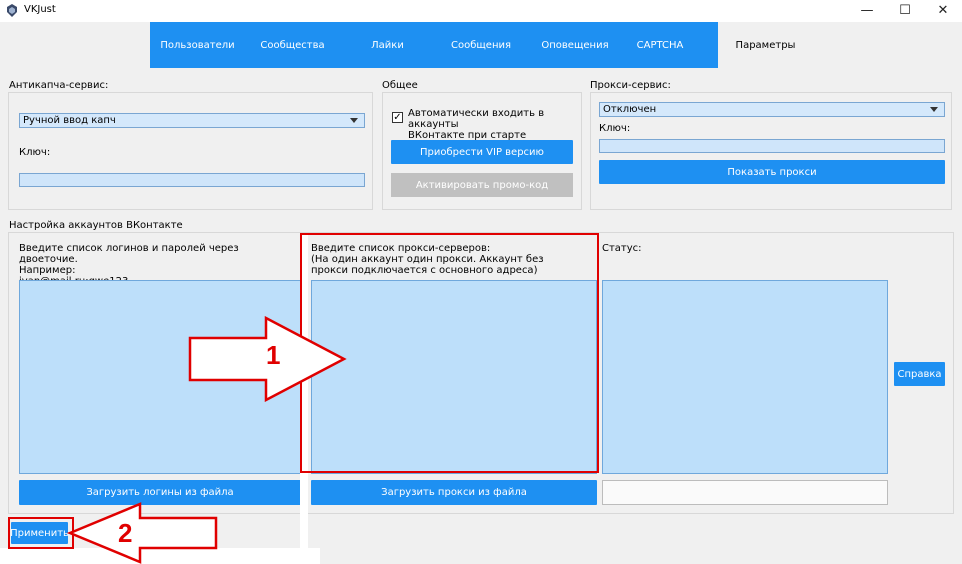  What do you see at coordinates (292, 45) in the screenshot?
I see `tab-communities: Сообщества` at bounding box center [292, 45].